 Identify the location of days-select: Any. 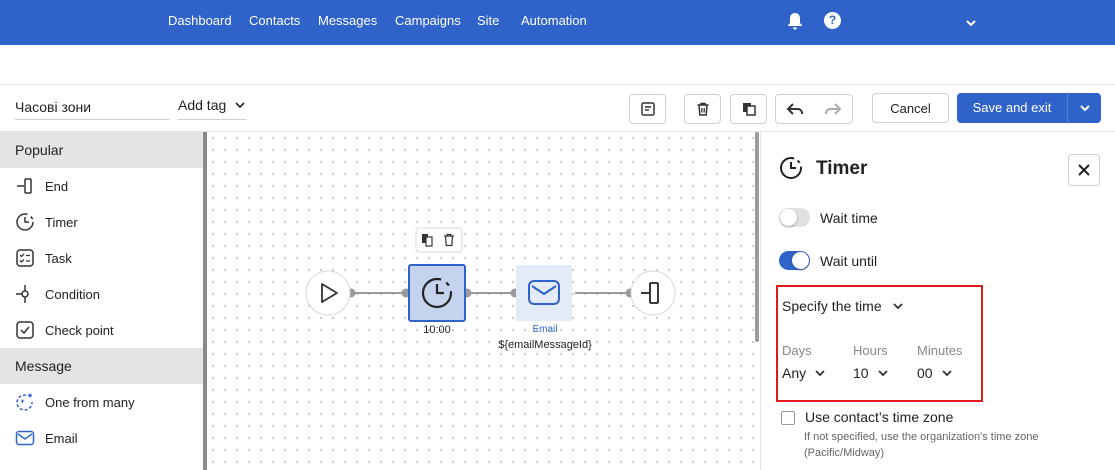
(804, 373).